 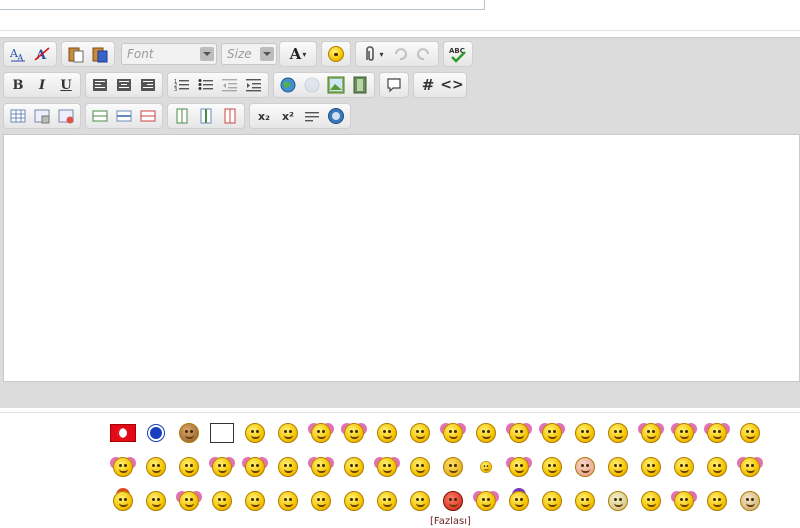 I want to click on outdent-button, so click(x=230, y=85).